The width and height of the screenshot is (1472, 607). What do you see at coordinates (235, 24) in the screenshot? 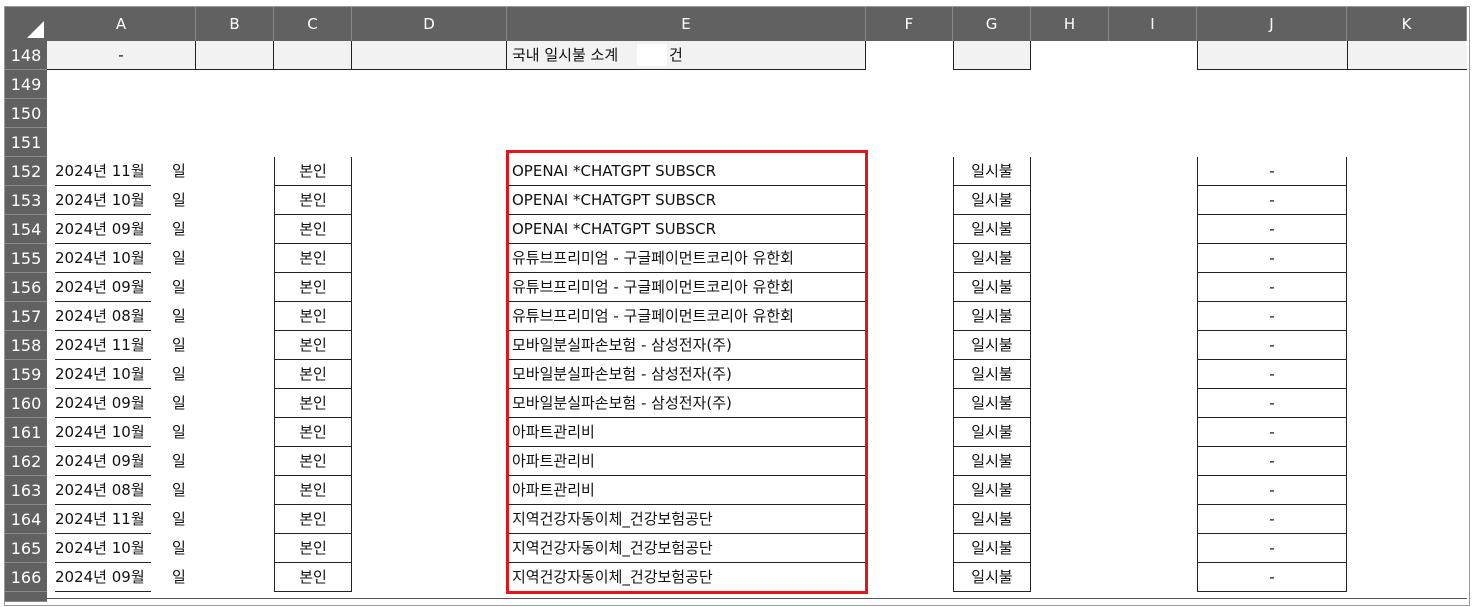
I see `column-header-b: B` at bounding box center [235, 24].